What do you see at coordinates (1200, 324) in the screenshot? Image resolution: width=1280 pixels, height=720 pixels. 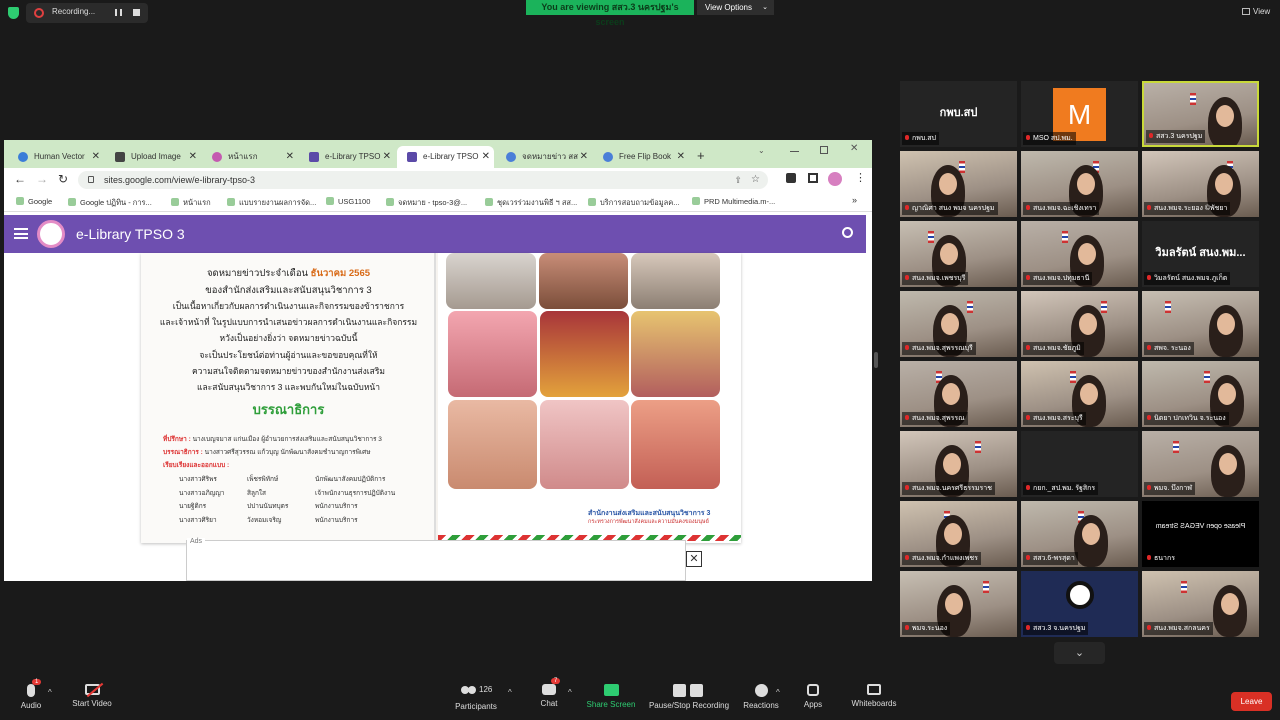 I see `participant-tile: สพจ. ระนอง` at bounding box center [1200, 324].